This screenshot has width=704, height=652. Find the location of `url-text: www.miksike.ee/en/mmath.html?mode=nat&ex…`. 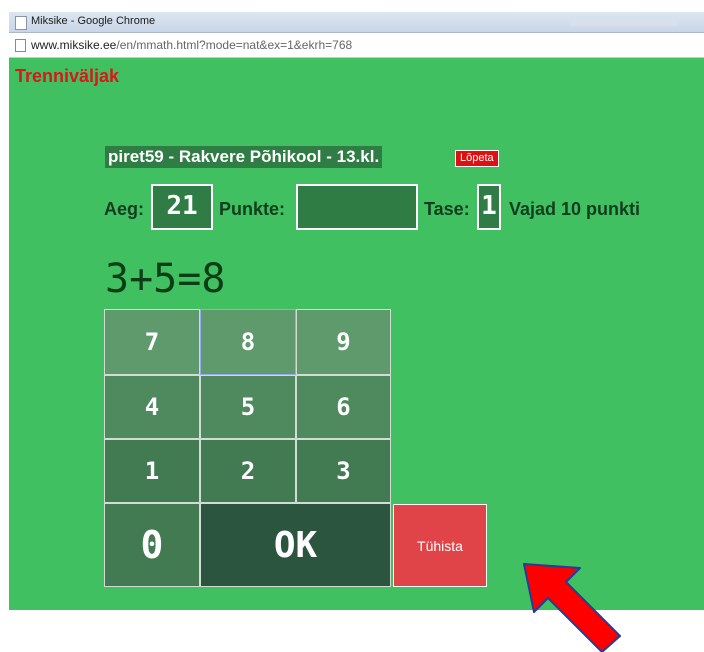

url-text: www.miksike.ee/en/mmath.html?mode=nat&ex… is located at coordinates (191, 45).